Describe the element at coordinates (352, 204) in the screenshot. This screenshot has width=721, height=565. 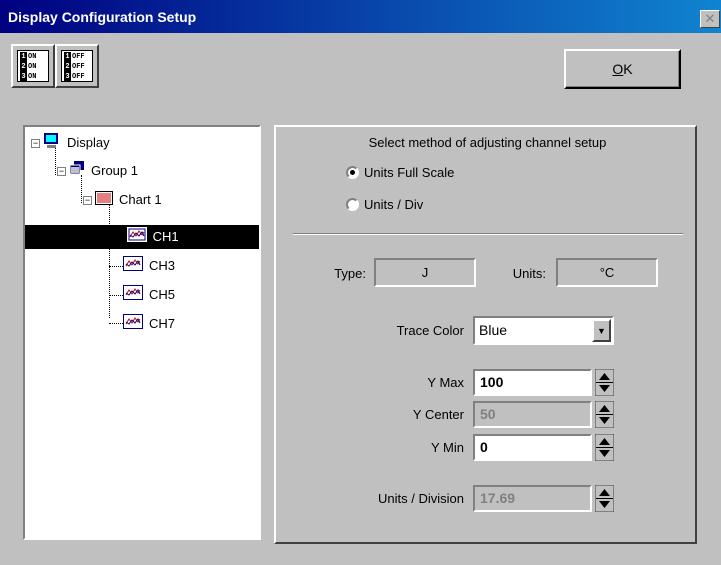
I see `radio-empty-icon` at that location.